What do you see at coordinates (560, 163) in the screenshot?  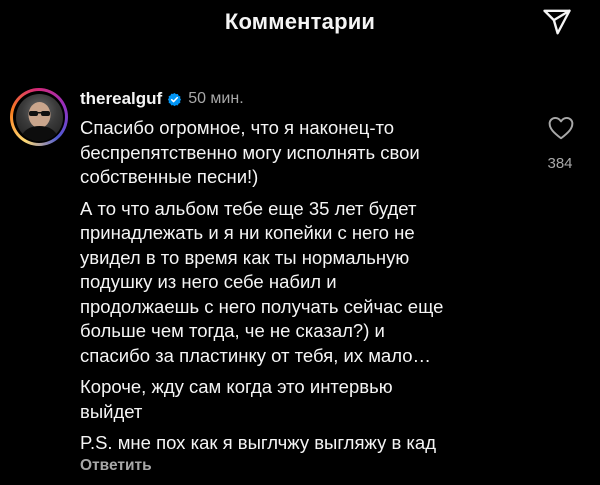 I see `like-count: 384` at bounding box center [560, 163].